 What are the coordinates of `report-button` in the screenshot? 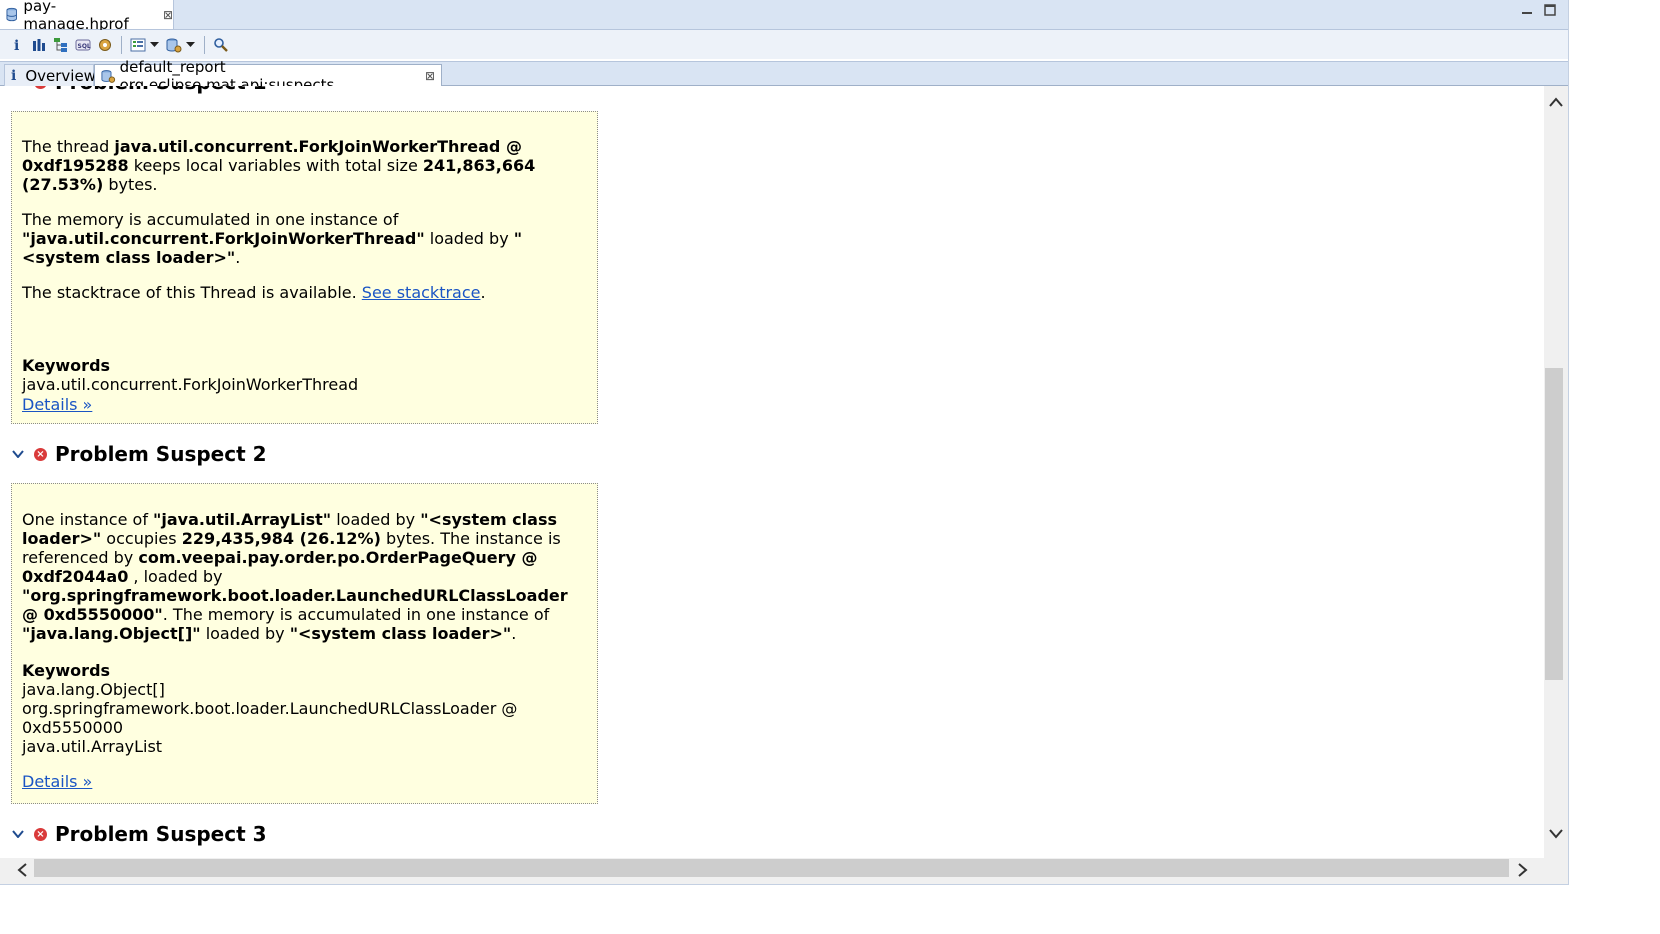 It's located at (137, 44).